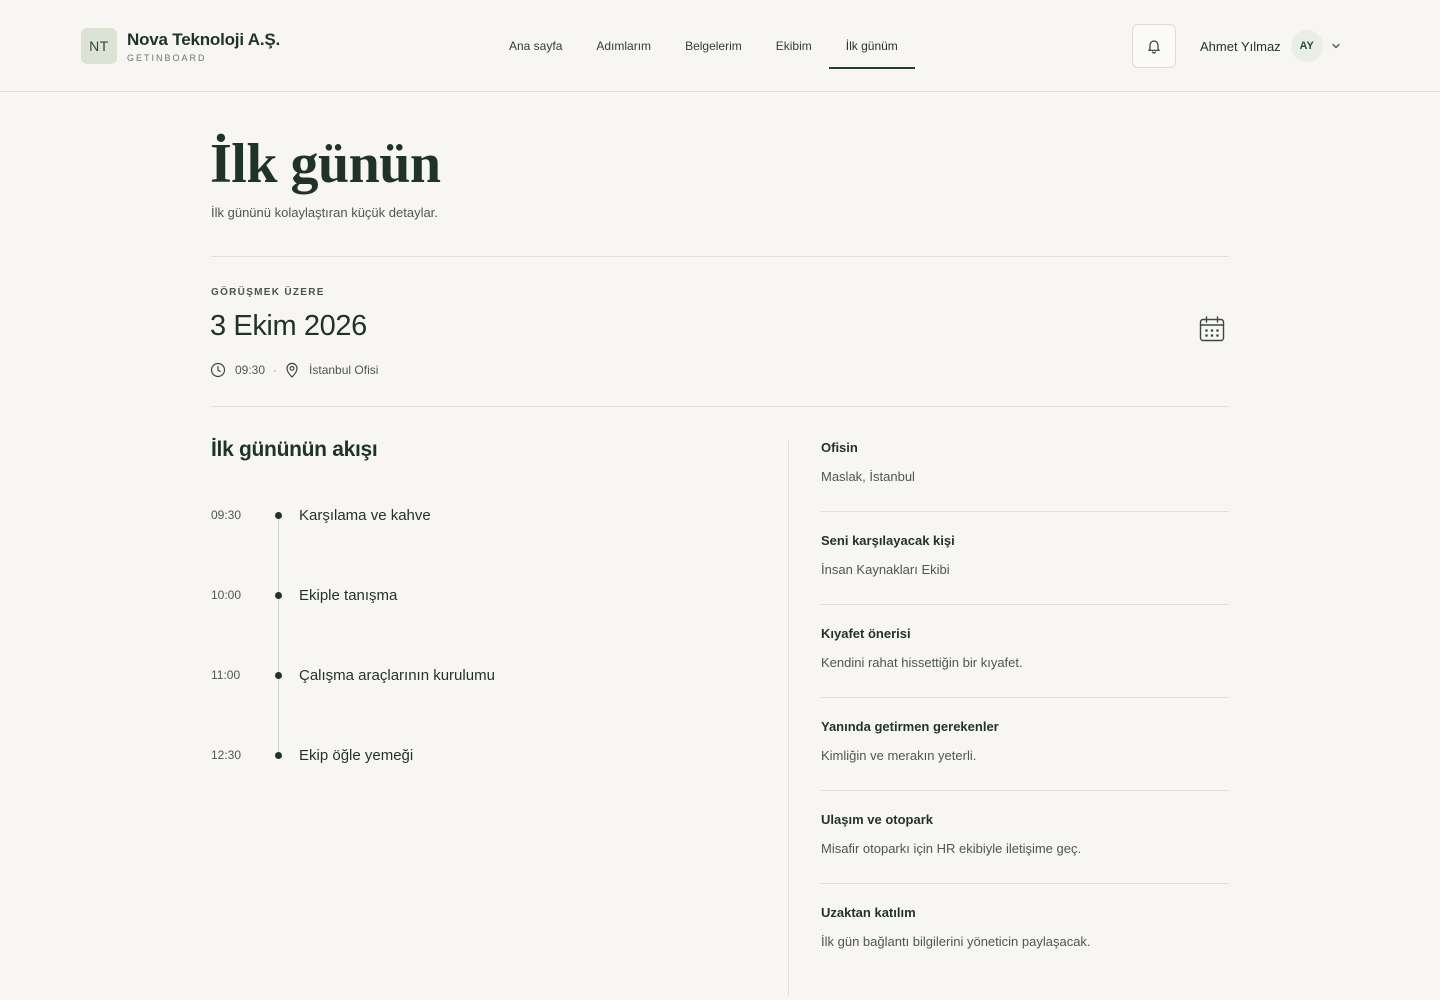 The width and height of the screenshot is (1440, 1000). I want to click on info-title: Seni karşılayacak kişi, so click(888, 540).